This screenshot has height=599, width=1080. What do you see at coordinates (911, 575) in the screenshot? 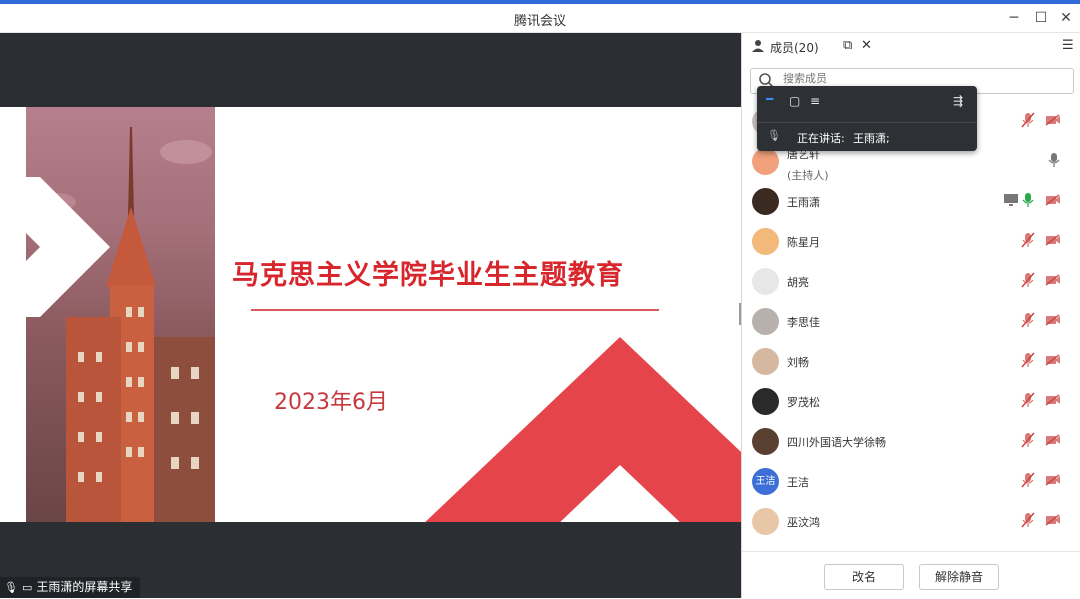
I see `panel-footer: 改名 解除静音` at bounding box center [911, 575].